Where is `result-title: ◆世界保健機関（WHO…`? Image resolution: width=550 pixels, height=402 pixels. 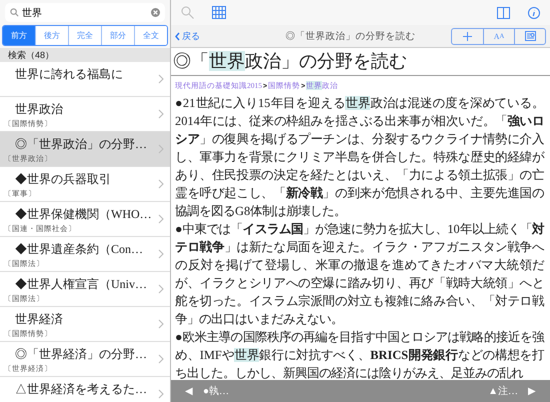
result-title: ◆世界保健機関（WHO… is located at coordinates (83, 214).